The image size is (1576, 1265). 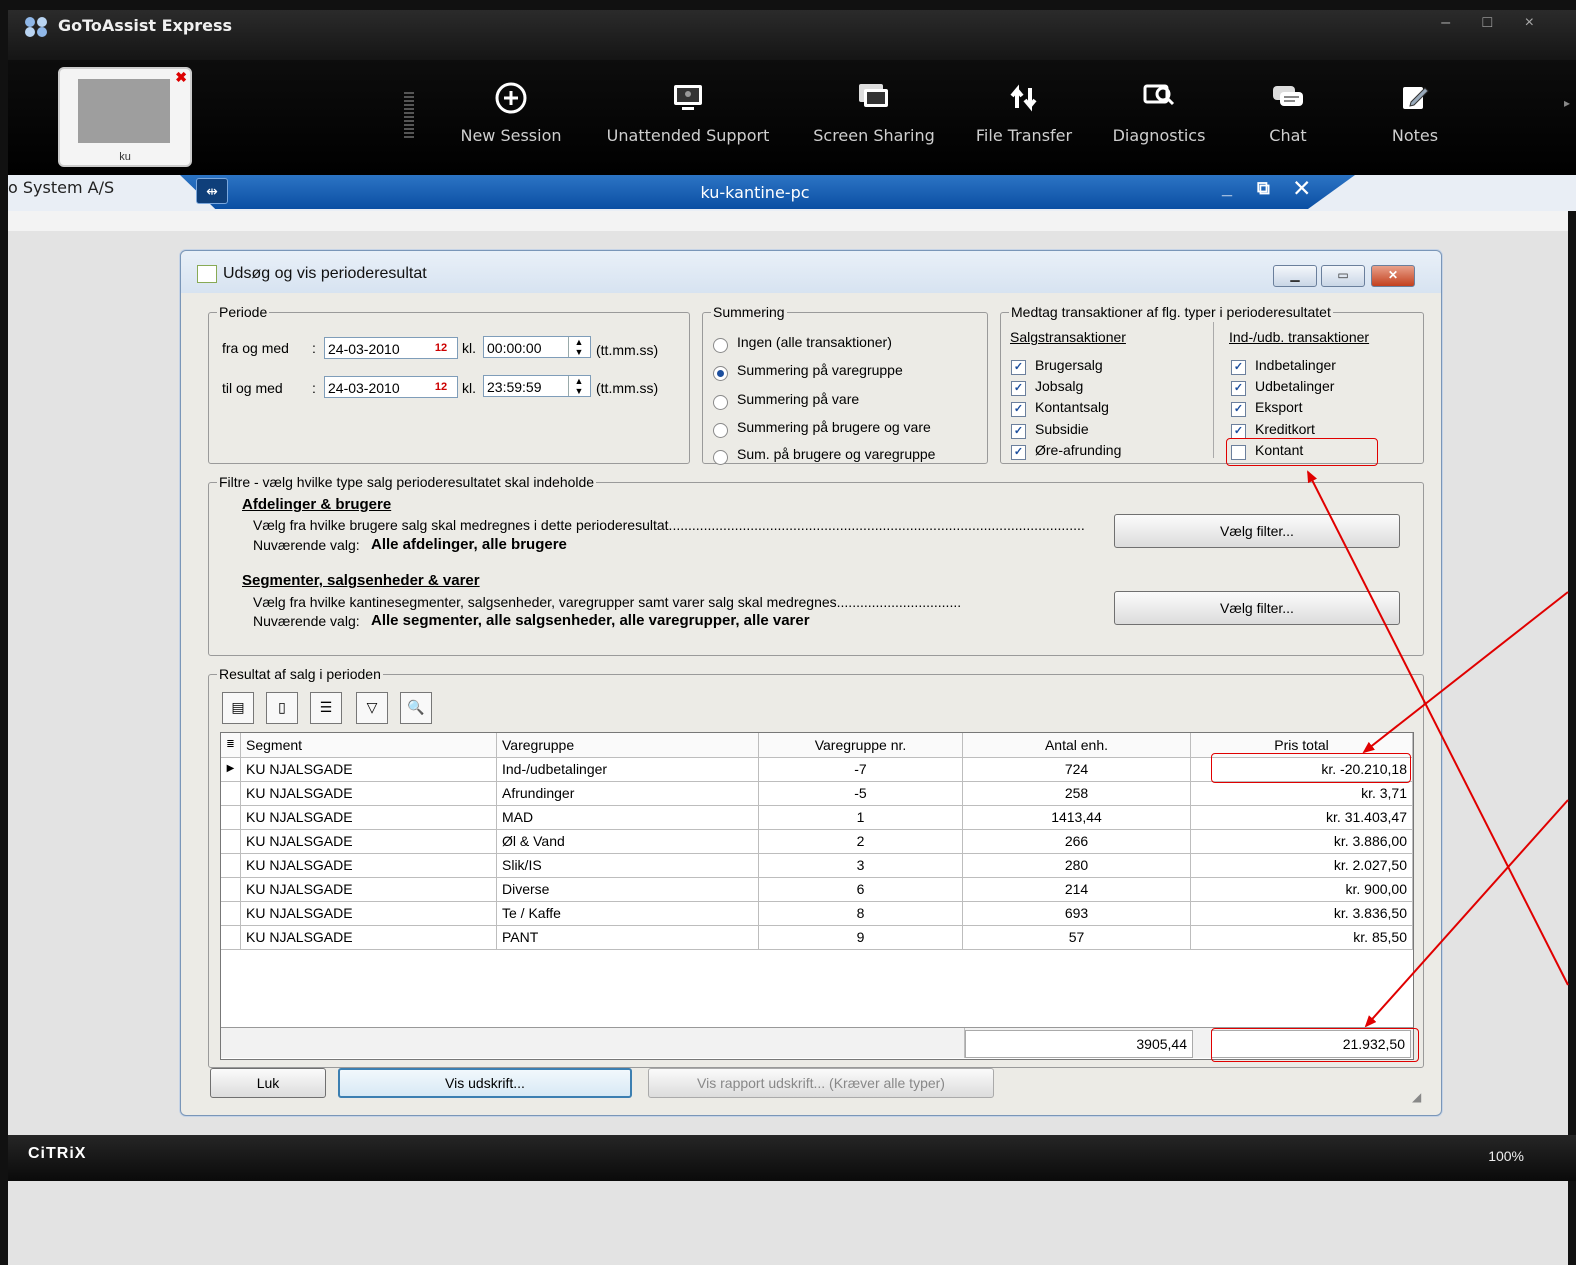 I want to click on arrow-to-total, so click(x=1466, y=913).